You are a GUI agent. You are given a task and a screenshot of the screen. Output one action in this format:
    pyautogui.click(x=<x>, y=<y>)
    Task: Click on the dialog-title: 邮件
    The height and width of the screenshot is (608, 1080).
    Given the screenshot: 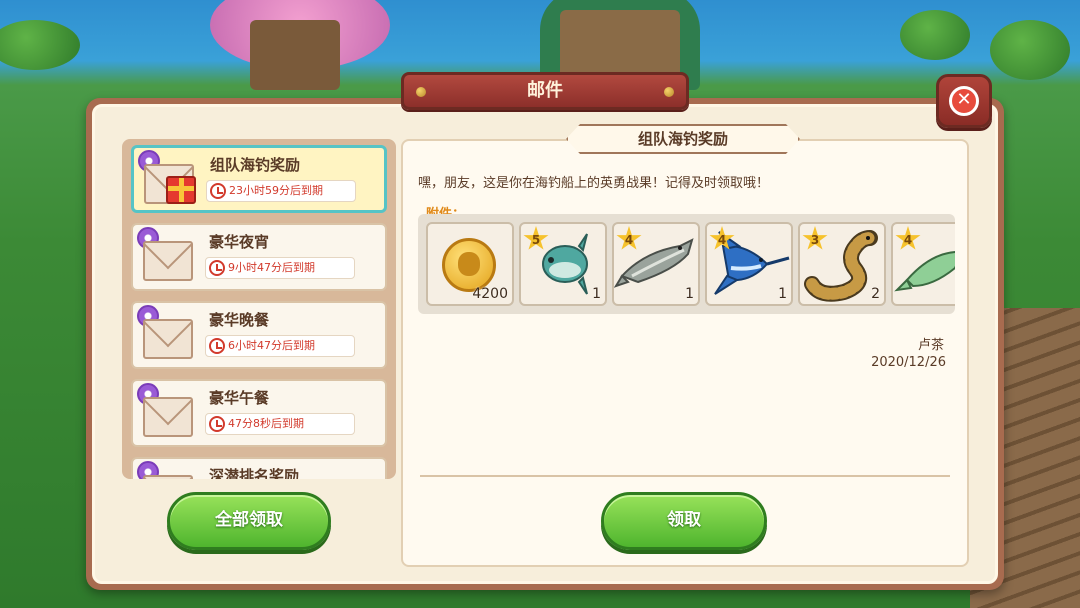 What is the action you would take?
    pyautogui.click(x=545, y=90)
    